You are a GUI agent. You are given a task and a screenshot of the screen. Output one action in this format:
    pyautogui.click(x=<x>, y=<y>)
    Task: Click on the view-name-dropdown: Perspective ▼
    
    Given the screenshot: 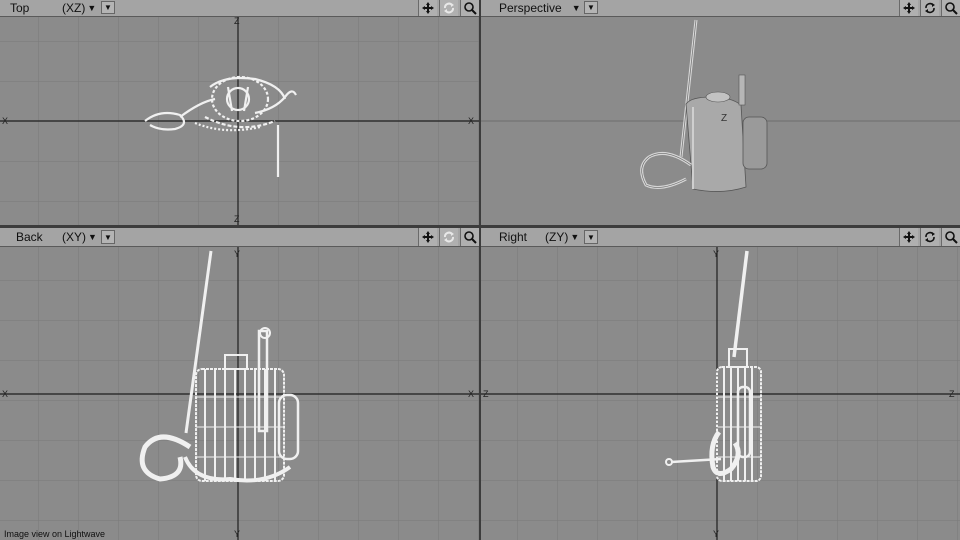 What is the action you would take?
    pyautogui.click(x=540, y=8)
    